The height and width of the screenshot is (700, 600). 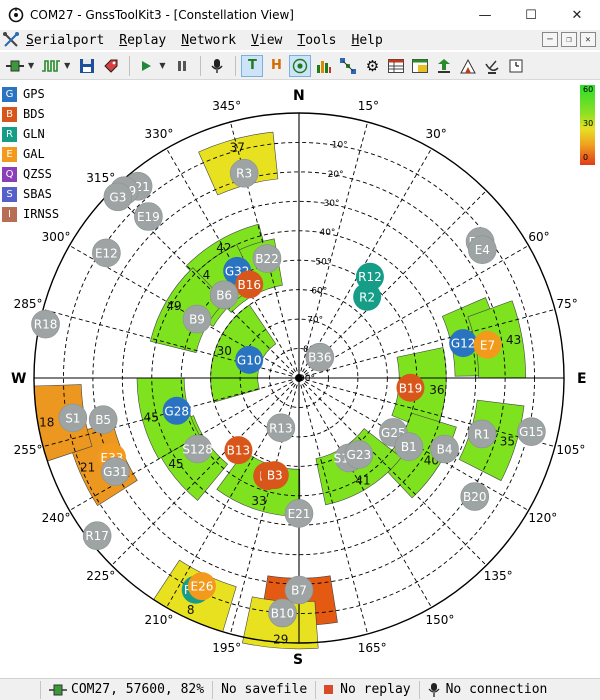 What do you see at coordinates (323, 262) in the screenshot?
I see `elevation-label: 50°` at bounding box center [323, 262].